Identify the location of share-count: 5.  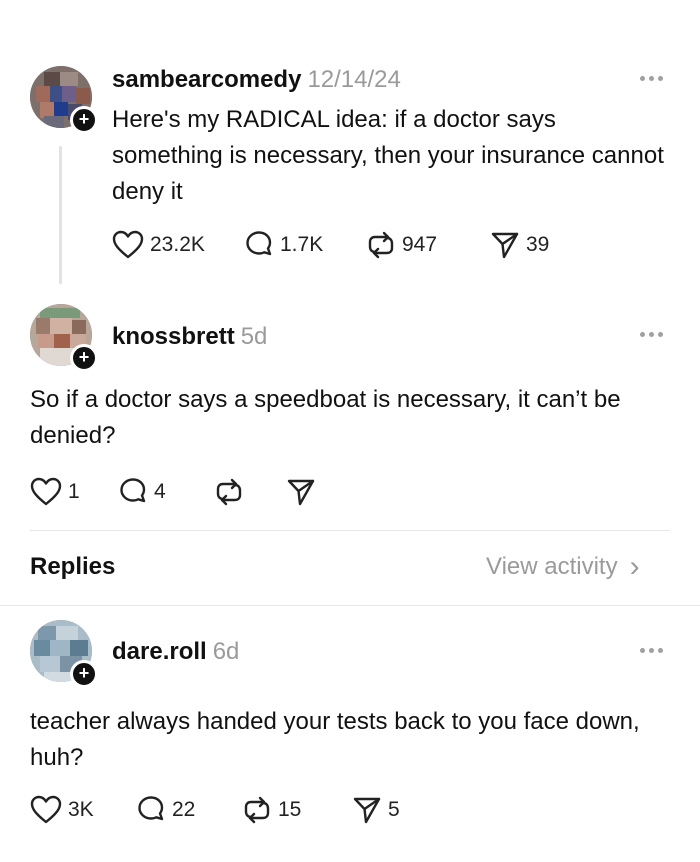
(394, 809).